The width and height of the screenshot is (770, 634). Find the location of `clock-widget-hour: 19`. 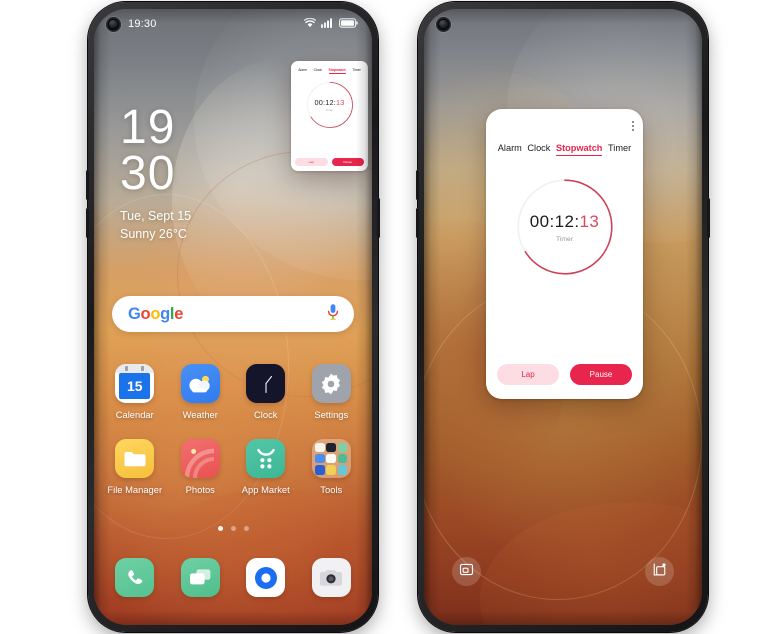

clock-widget-hour: 19 is located at coordinates (148, 127).